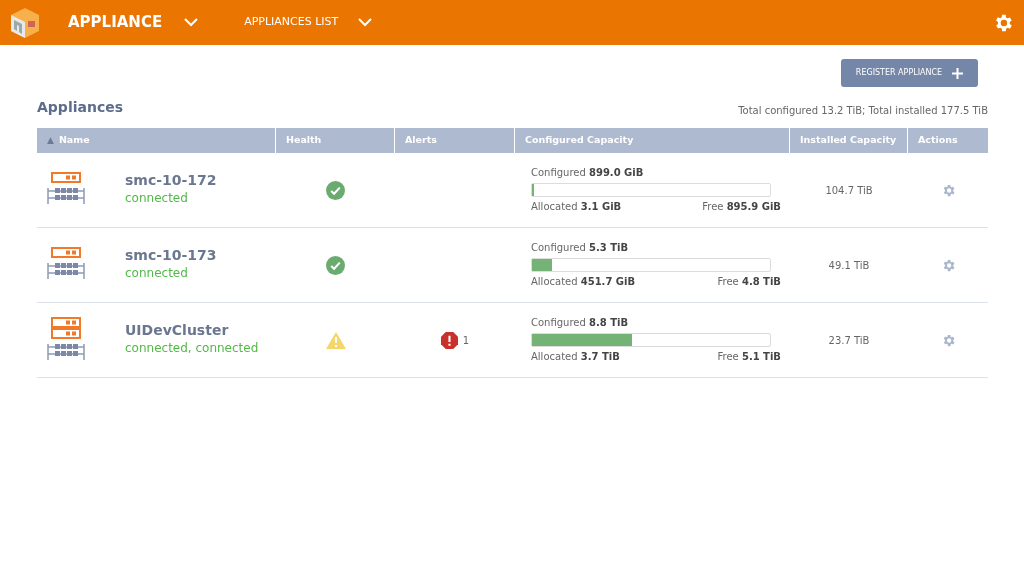 The image size is (1024, 561). Describe the element at coordinates (575, 357) in the screenshot. I see `allocated-capacity: Allocated 3.7 TiB` at that location.